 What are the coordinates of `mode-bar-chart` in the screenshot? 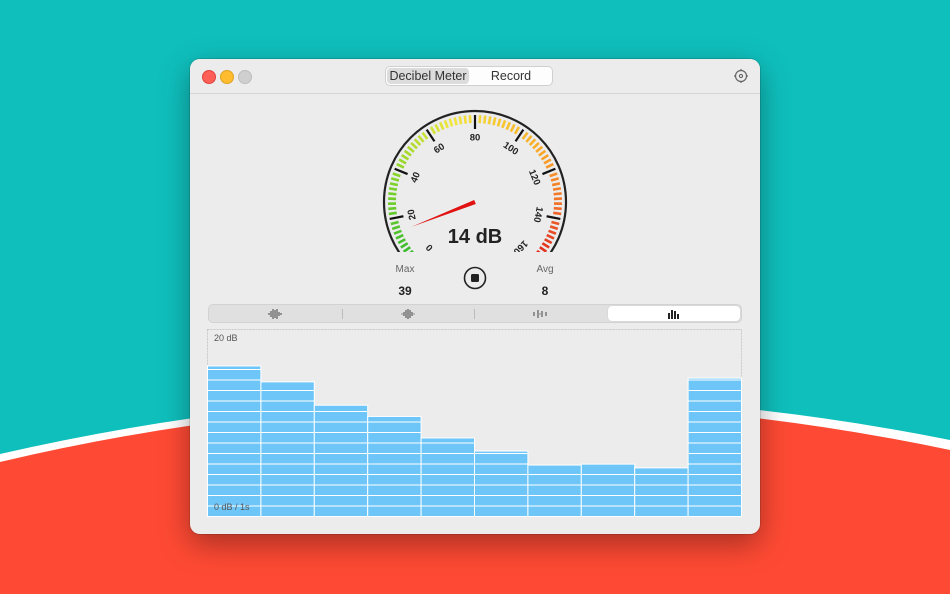 It's located at (673, 313).